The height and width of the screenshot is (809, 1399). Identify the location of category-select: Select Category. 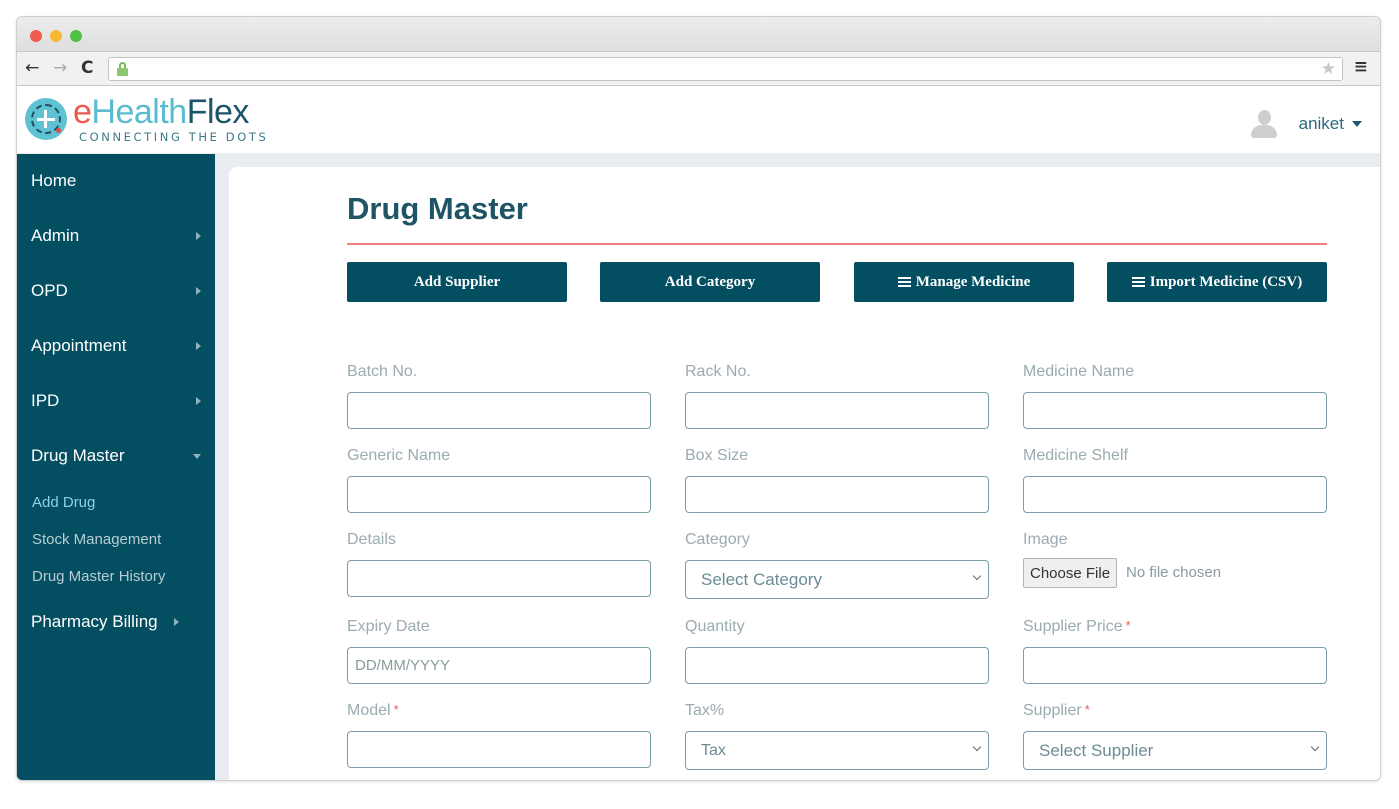
(837, 579).